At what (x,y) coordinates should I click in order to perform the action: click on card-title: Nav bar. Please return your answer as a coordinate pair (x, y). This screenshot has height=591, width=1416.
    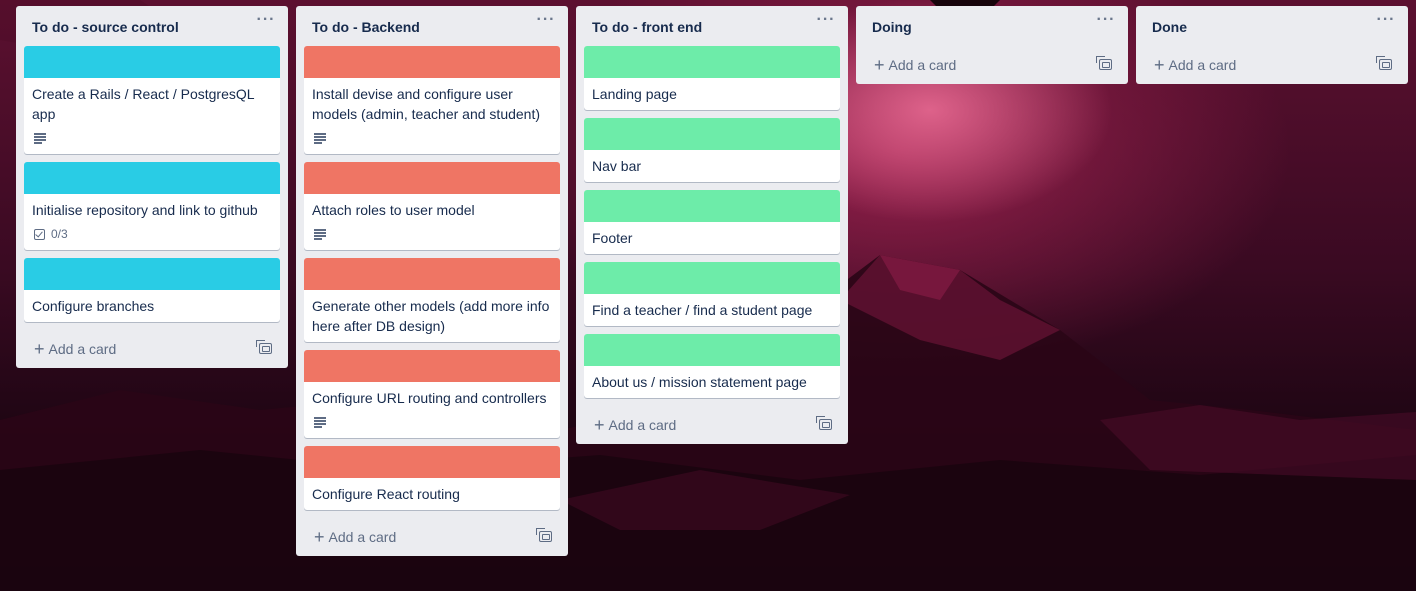
    Looking at the image, I should click on (617, 166).